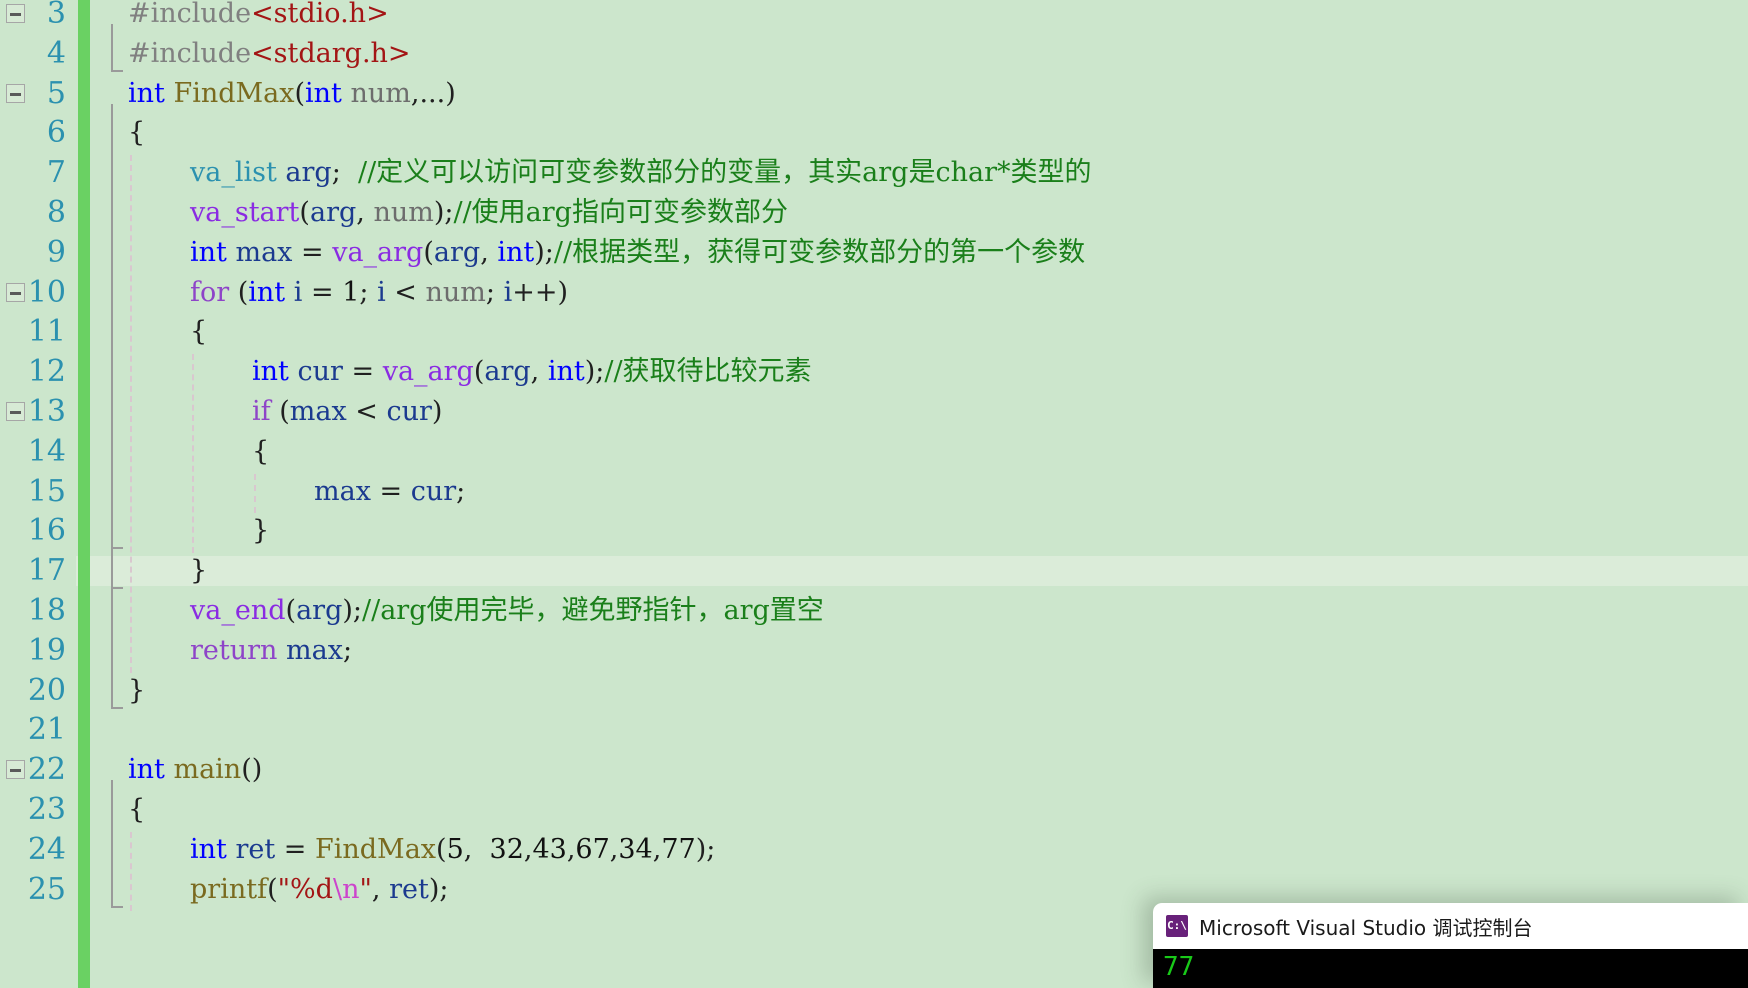 This screenshot has width=1748, height=988. I want to click on code-token: va_end, so click(238, 610).